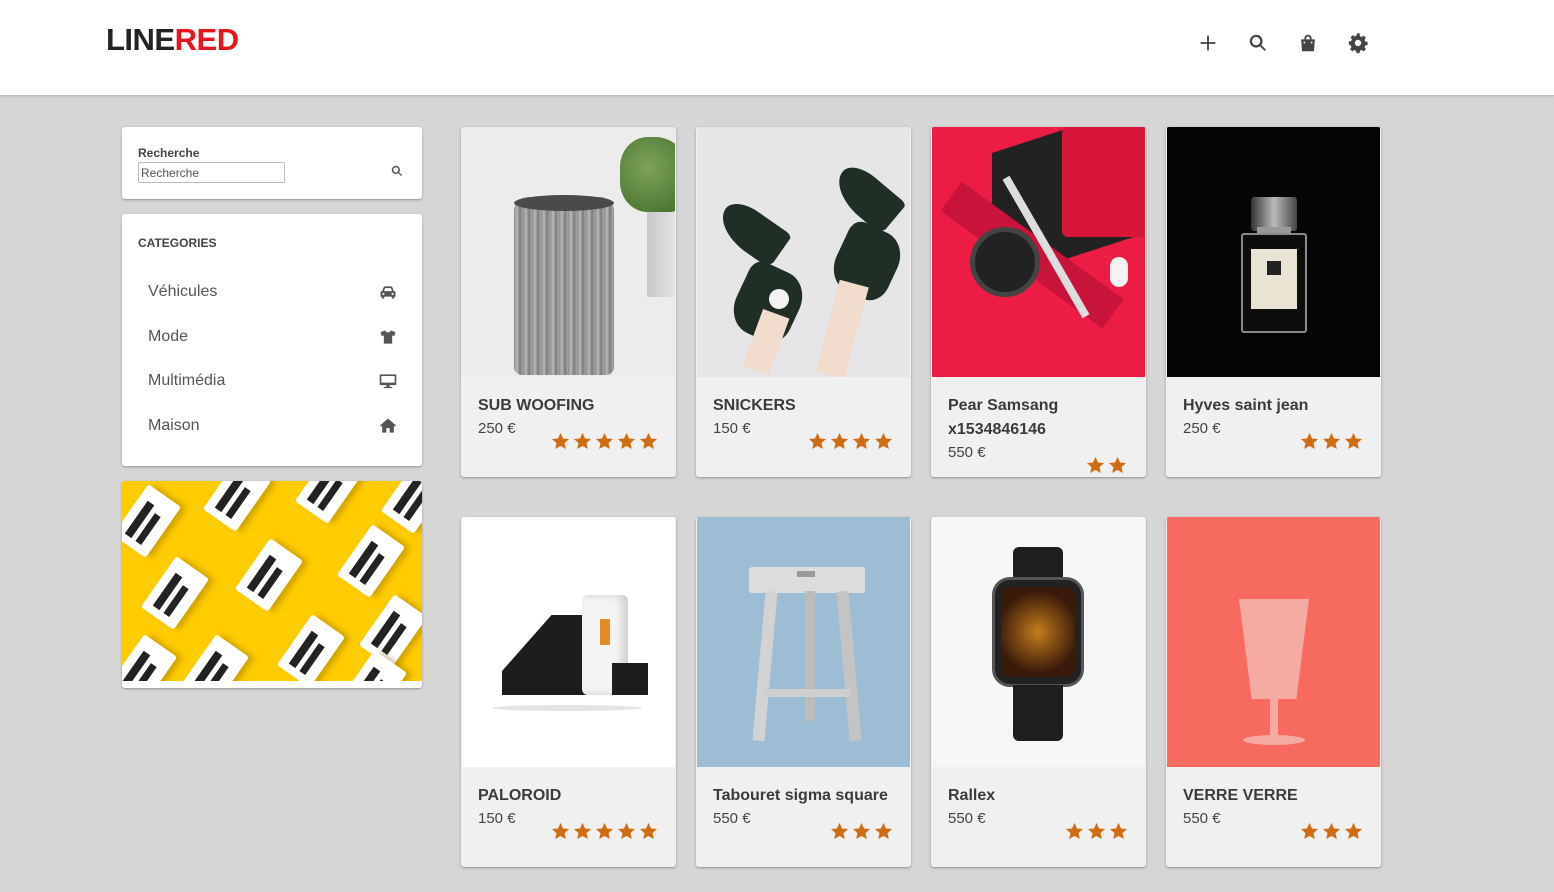  I want to click on search-button, so click(1258, 43).